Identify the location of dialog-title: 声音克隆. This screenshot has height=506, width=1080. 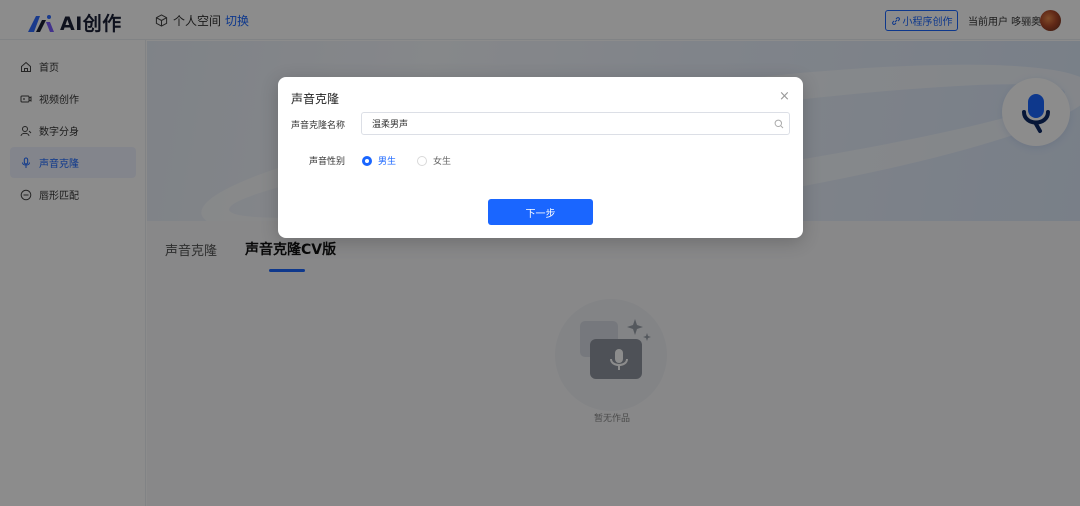
(315, 99).